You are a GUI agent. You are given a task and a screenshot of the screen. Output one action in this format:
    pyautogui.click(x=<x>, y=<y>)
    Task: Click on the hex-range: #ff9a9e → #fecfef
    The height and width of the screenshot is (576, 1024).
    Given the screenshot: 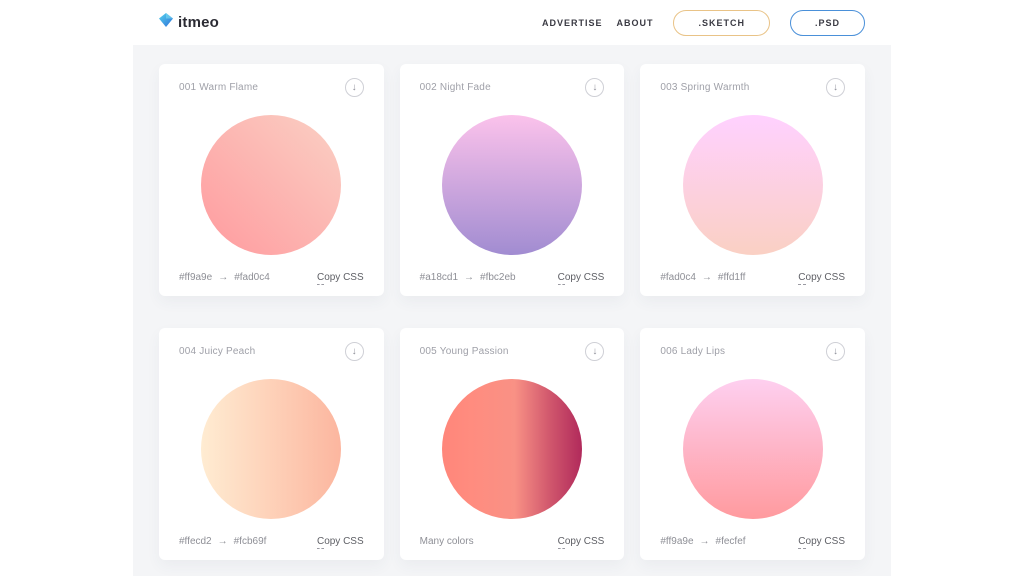 What is the action you would take?
    pyautogui.click(x=702, y=541)
    